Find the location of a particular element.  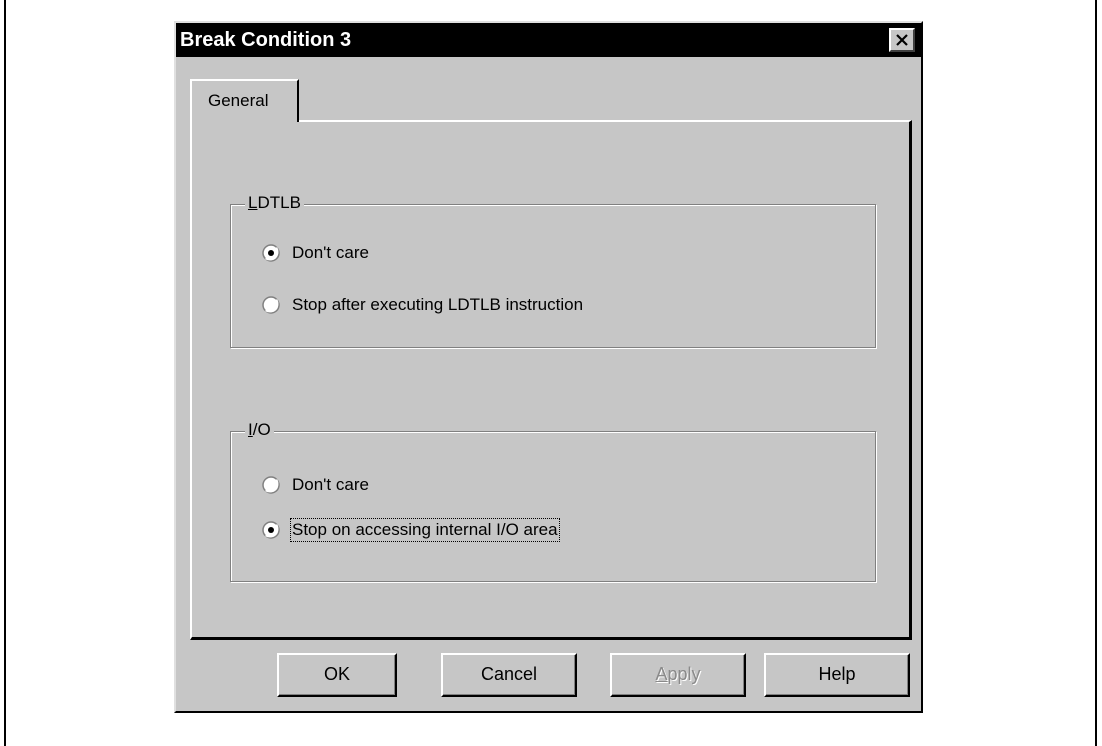

ldtlb-stop-after-label: Stop after executing LDTLB instruction is located at coordinates (438, 304).